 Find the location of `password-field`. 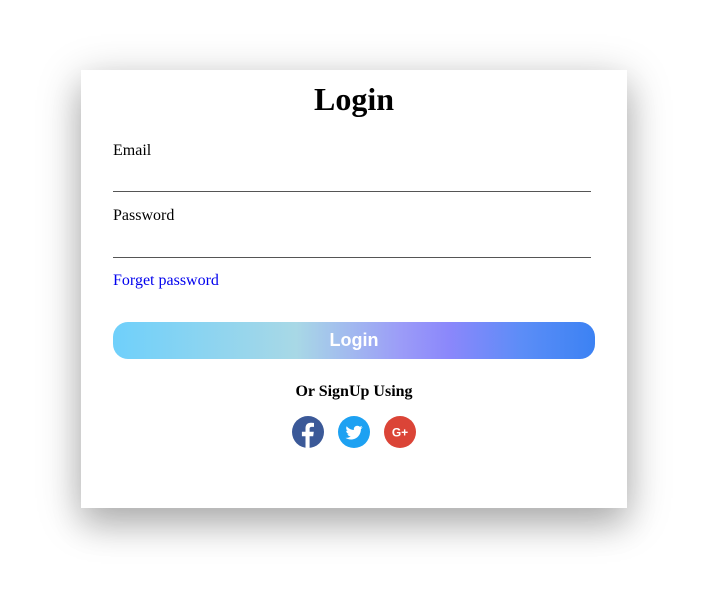

password-field is located at coordinates (352, 244).